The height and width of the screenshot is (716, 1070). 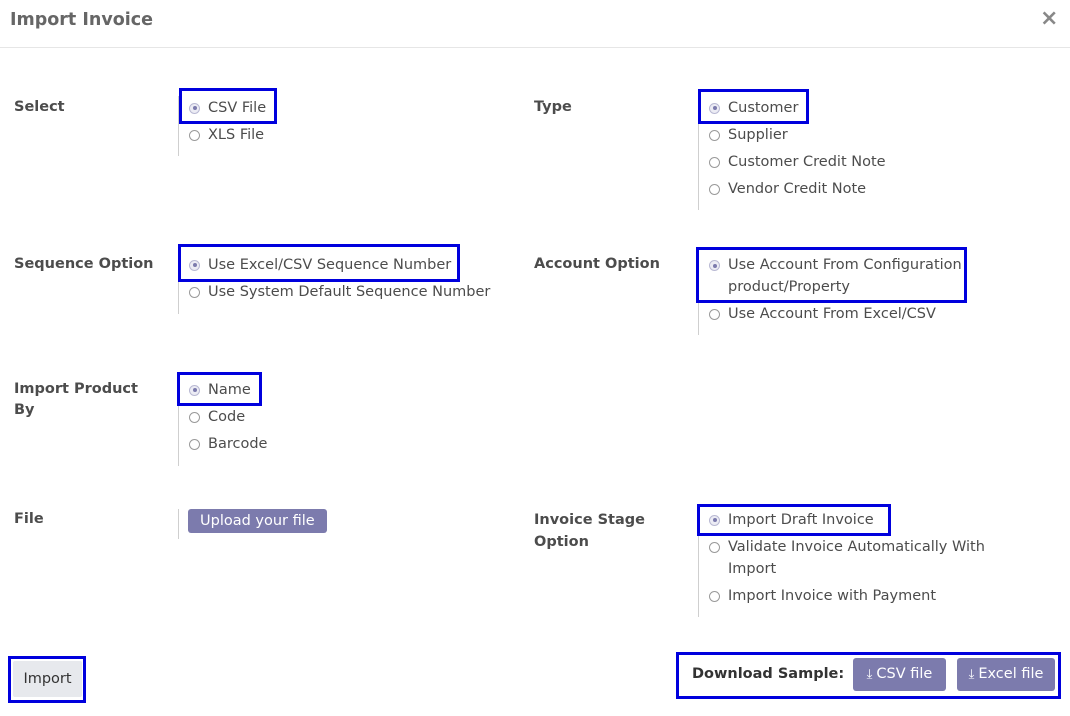 What do you see at coordinates (84, 264) in the screenshot?
I see `sequence-option-label: Sequence Option` at bounding box center [84, 264].